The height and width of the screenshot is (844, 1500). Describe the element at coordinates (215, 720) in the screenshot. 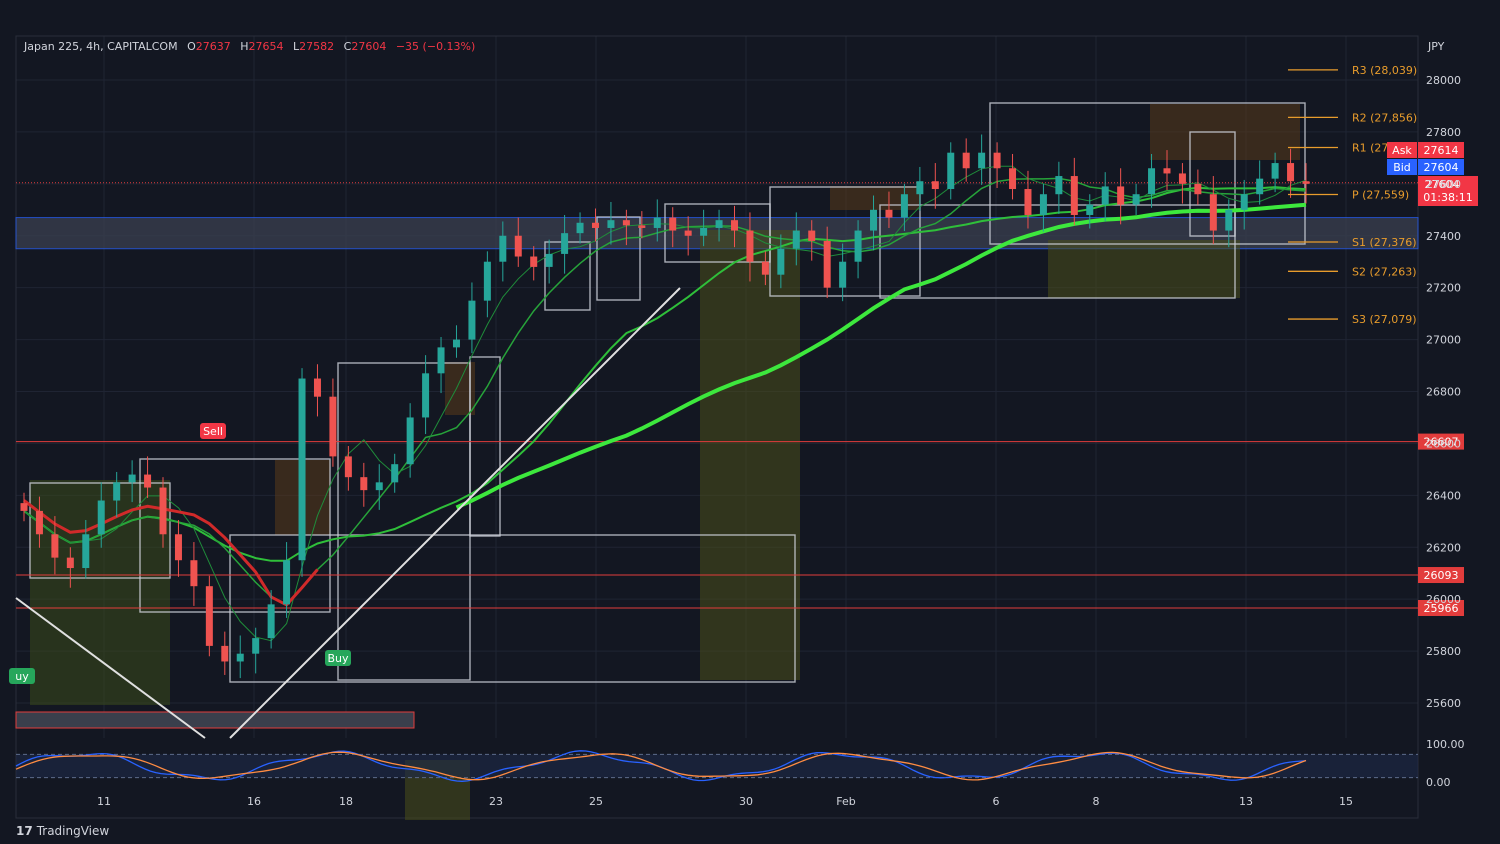

I see `demand-zone` at that location.